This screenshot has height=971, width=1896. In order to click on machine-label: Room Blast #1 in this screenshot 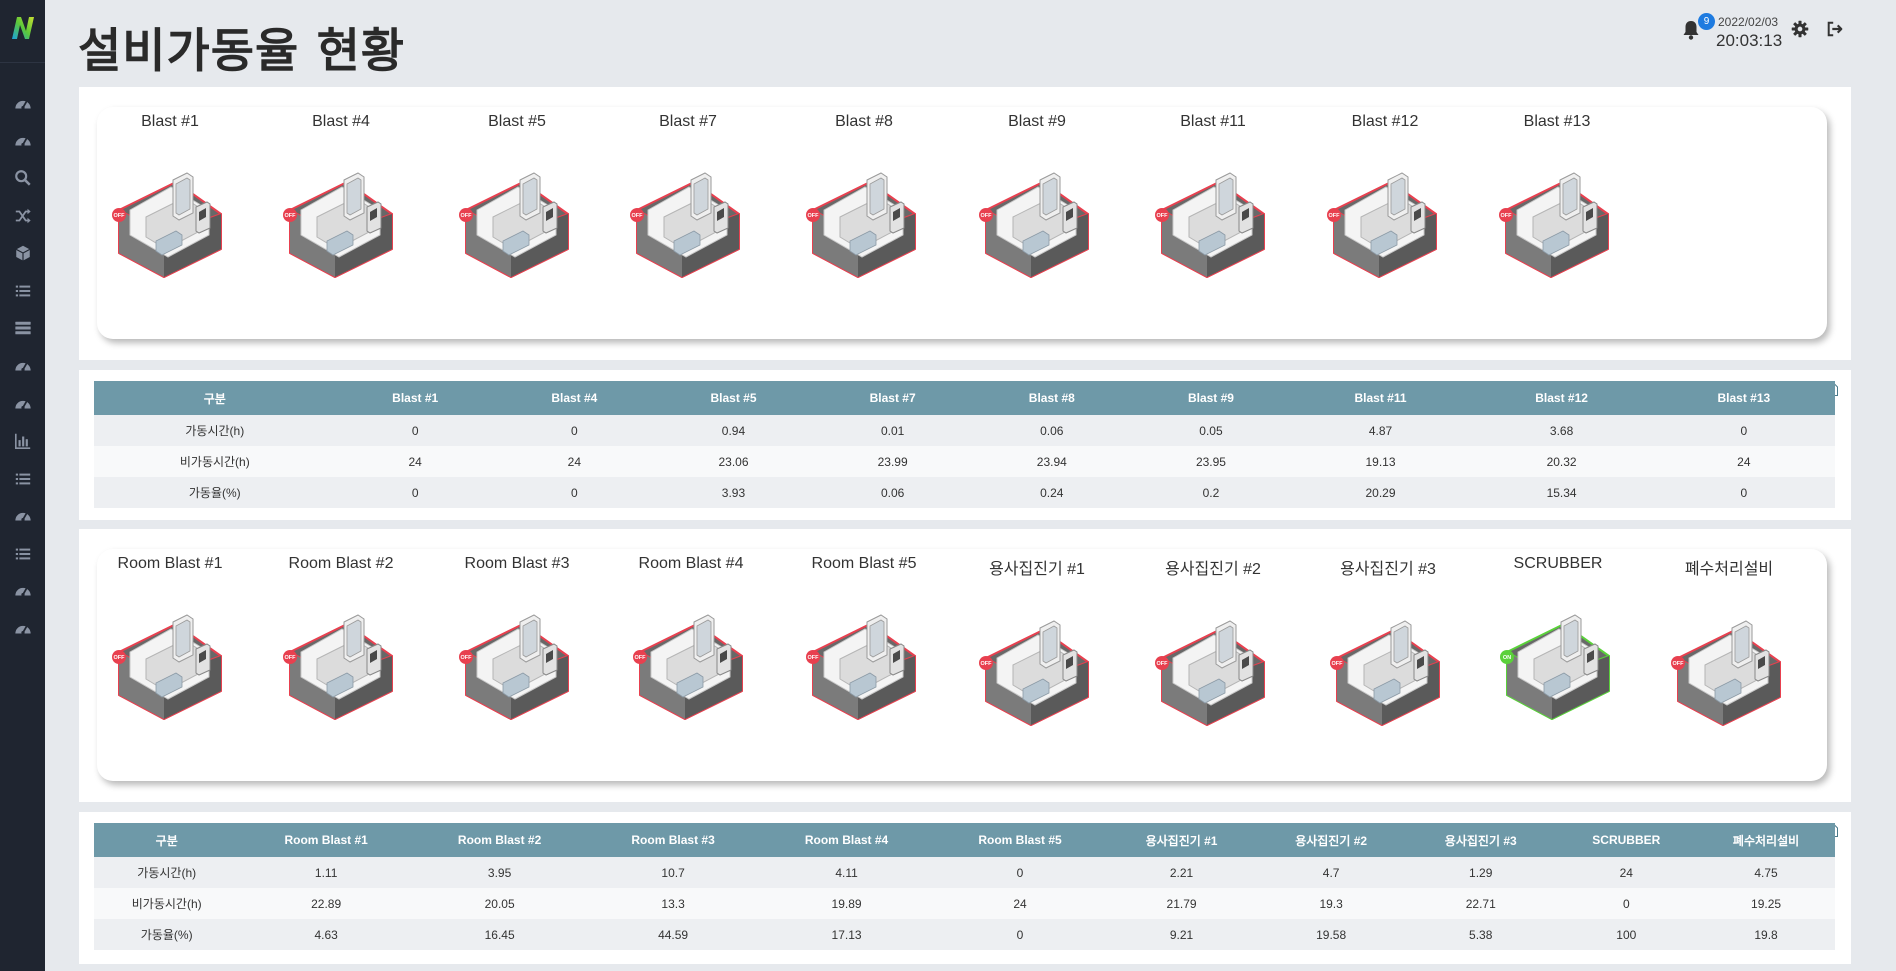, I will do `click(170, 563)`.